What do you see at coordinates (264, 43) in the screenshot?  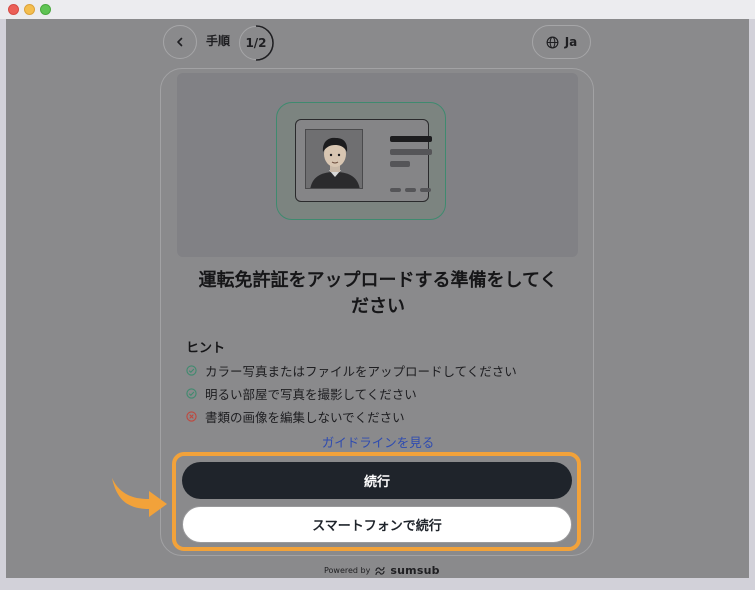 I see `step-progress-ring` at bounding box center [264, 43].